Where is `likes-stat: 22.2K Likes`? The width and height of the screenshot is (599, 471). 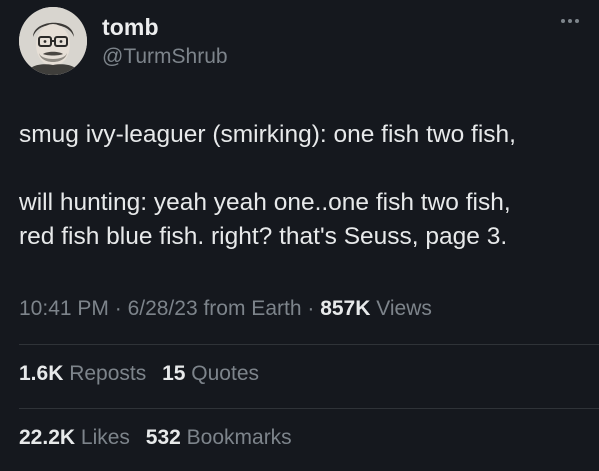
likes-stat: 22.2K Likes is located at coordinates (74, 437).